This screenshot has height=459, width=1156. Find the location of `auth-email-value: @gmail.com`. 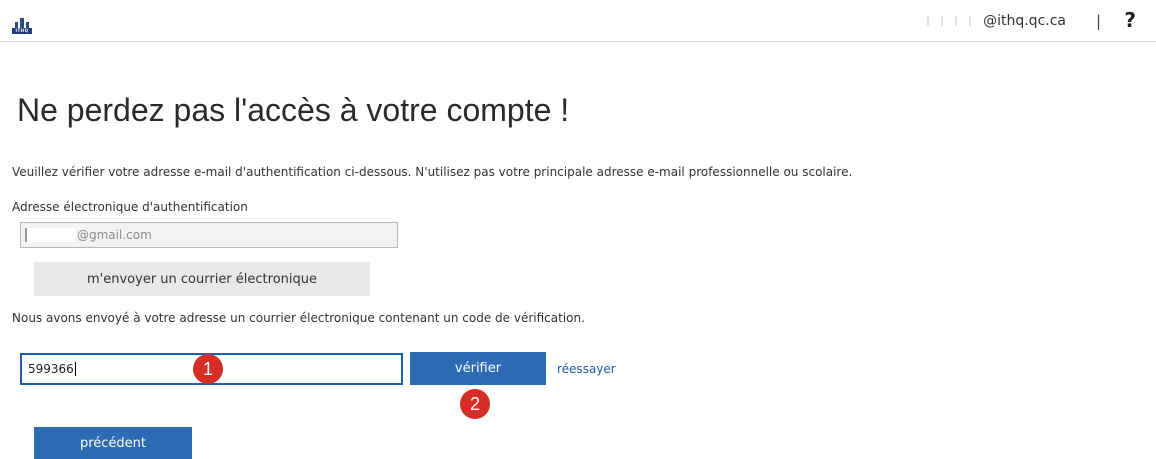

auth-email-value: @gmail.com is located at coordinates (114, 235).